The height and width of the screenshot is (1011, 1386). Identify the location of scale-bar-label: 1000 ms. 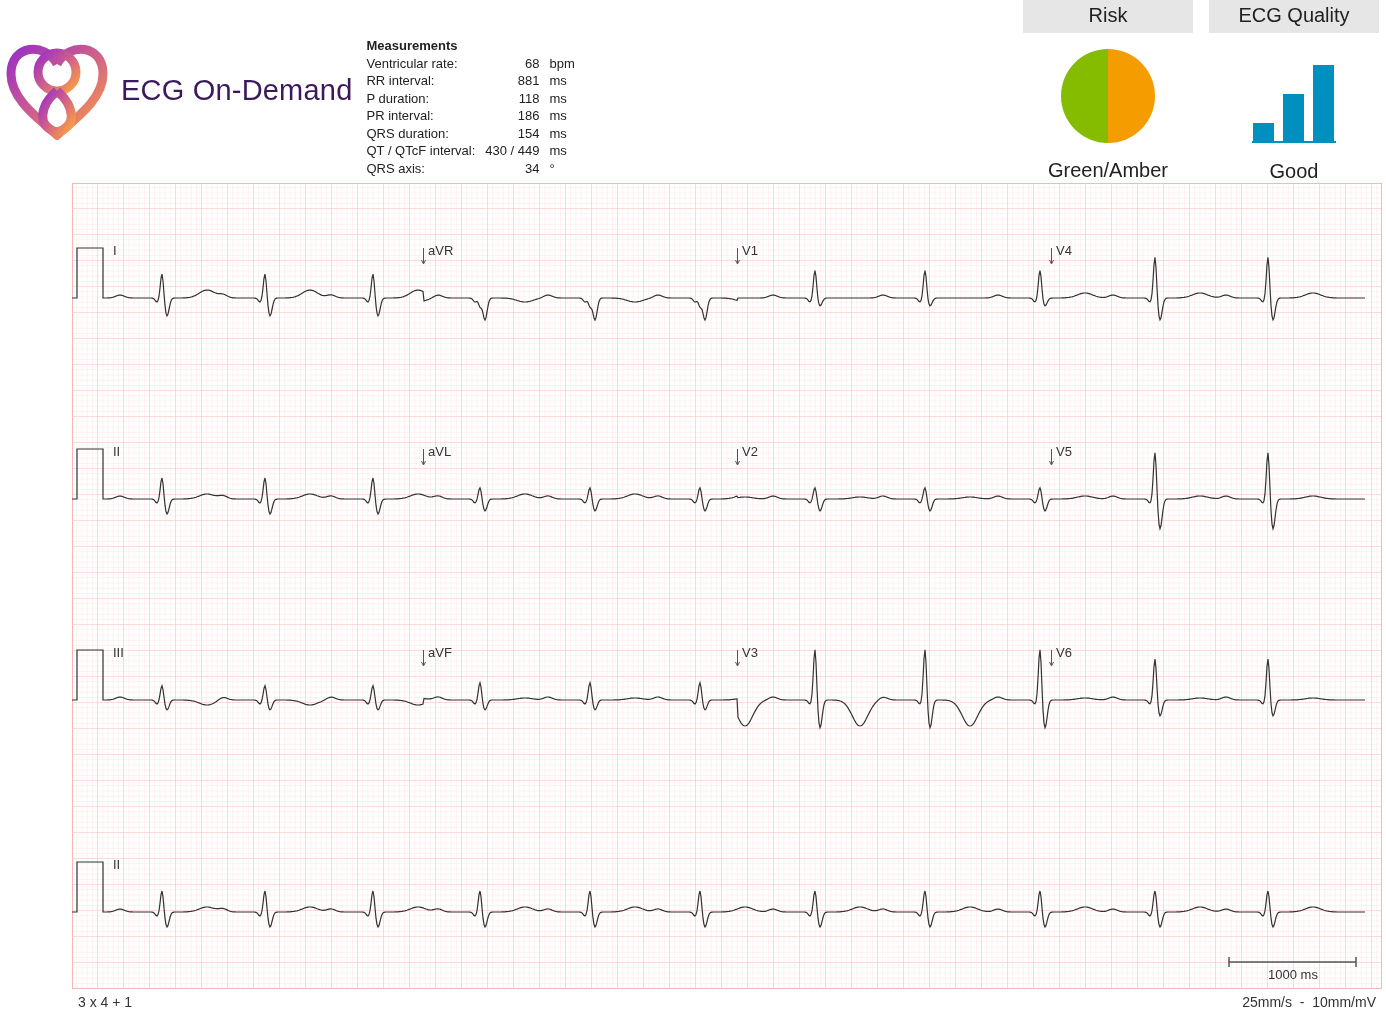
(1293, 974).